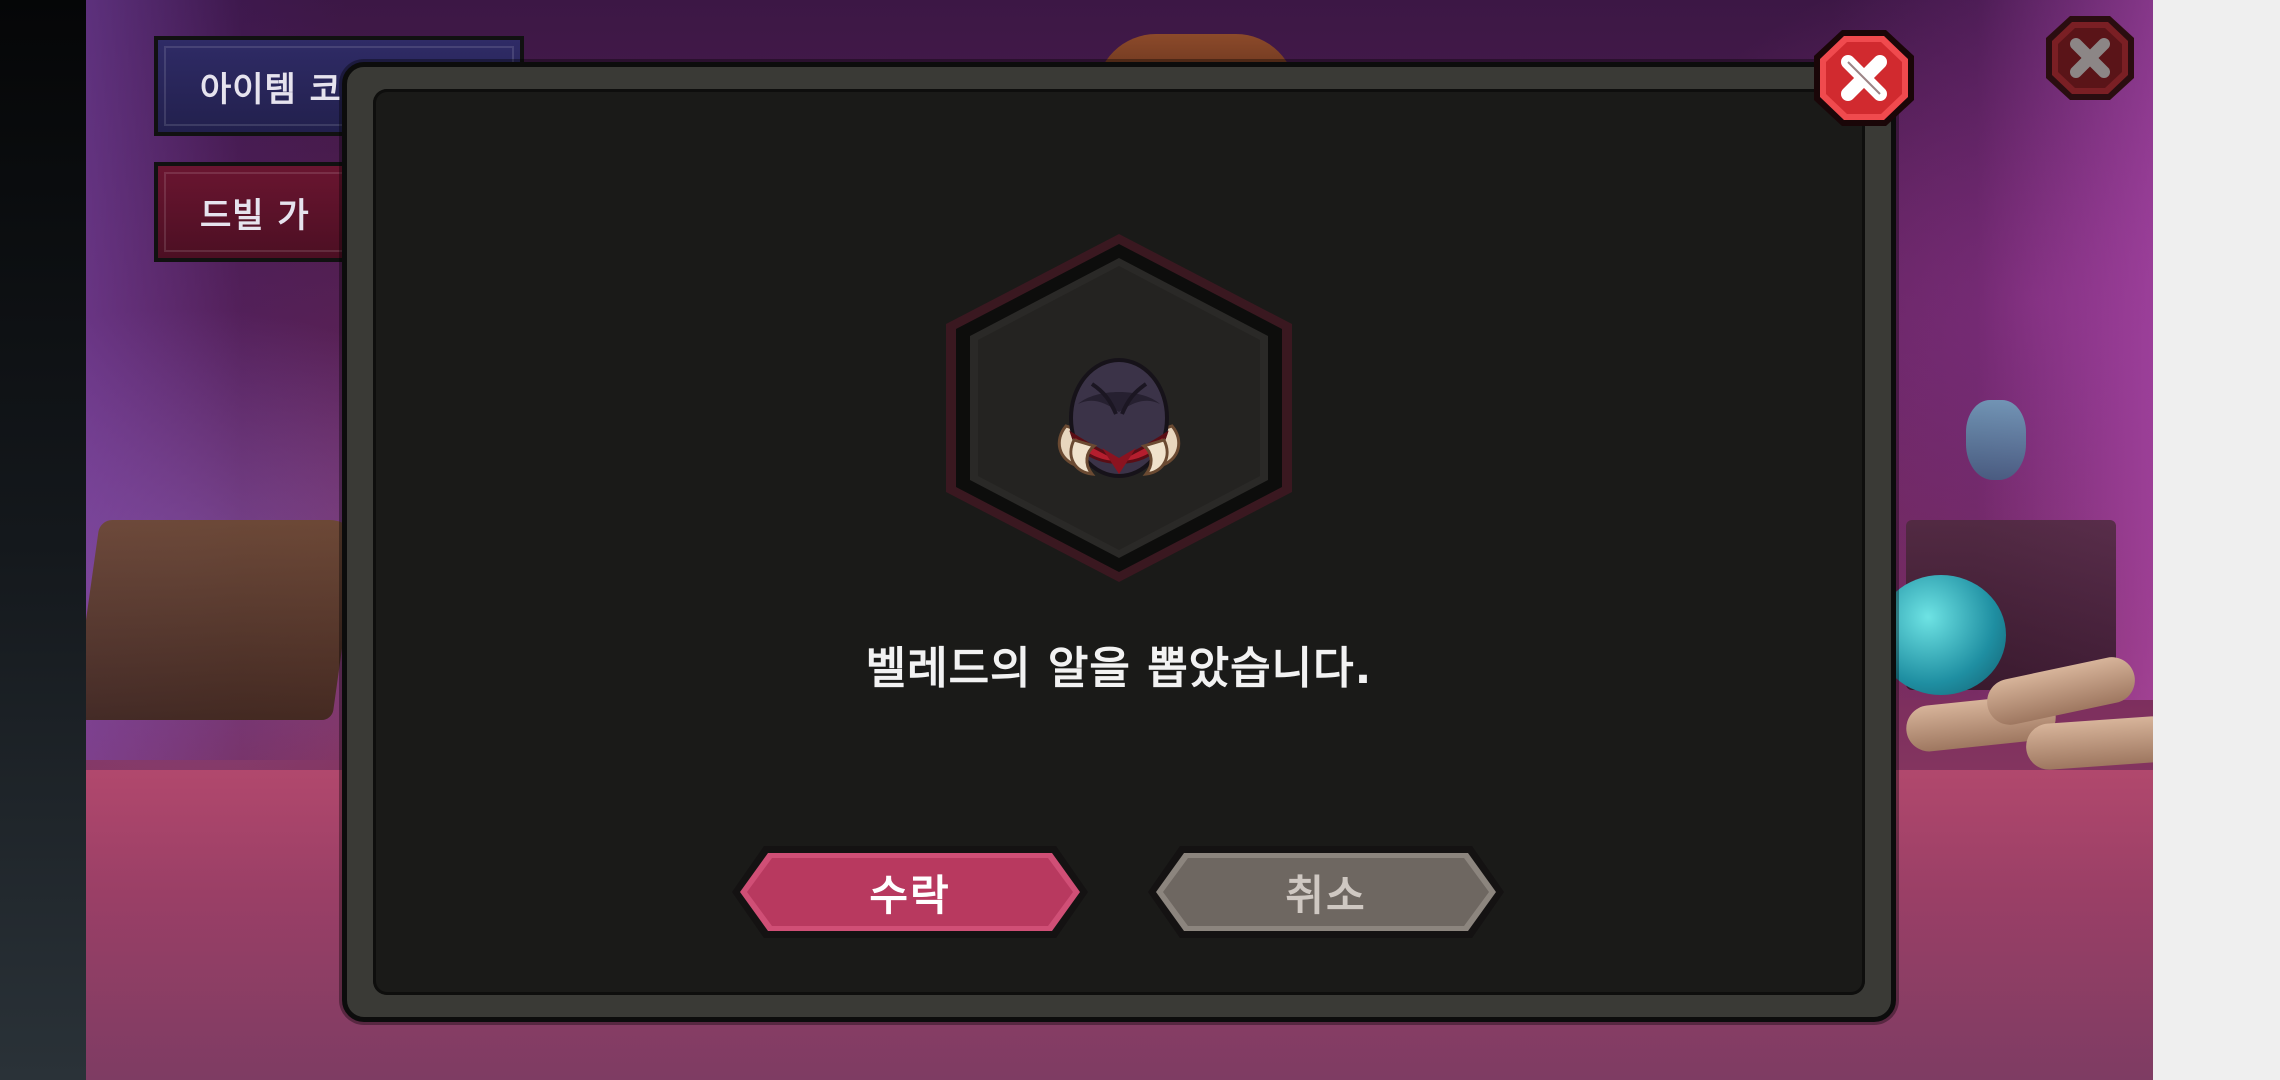 The width and height of the screenshot is (2280, 1080). I want to click on dialog-close-button, so click(1864, 78).